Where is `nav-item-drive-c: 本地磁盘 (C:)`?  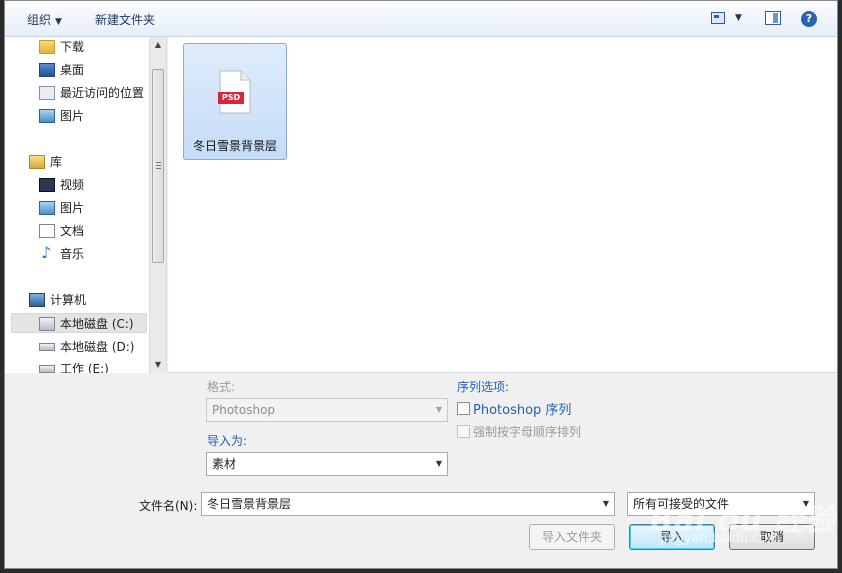 nav-item-drive-c: 本地磁盘 (C:) is located at coordinates (79, 323).